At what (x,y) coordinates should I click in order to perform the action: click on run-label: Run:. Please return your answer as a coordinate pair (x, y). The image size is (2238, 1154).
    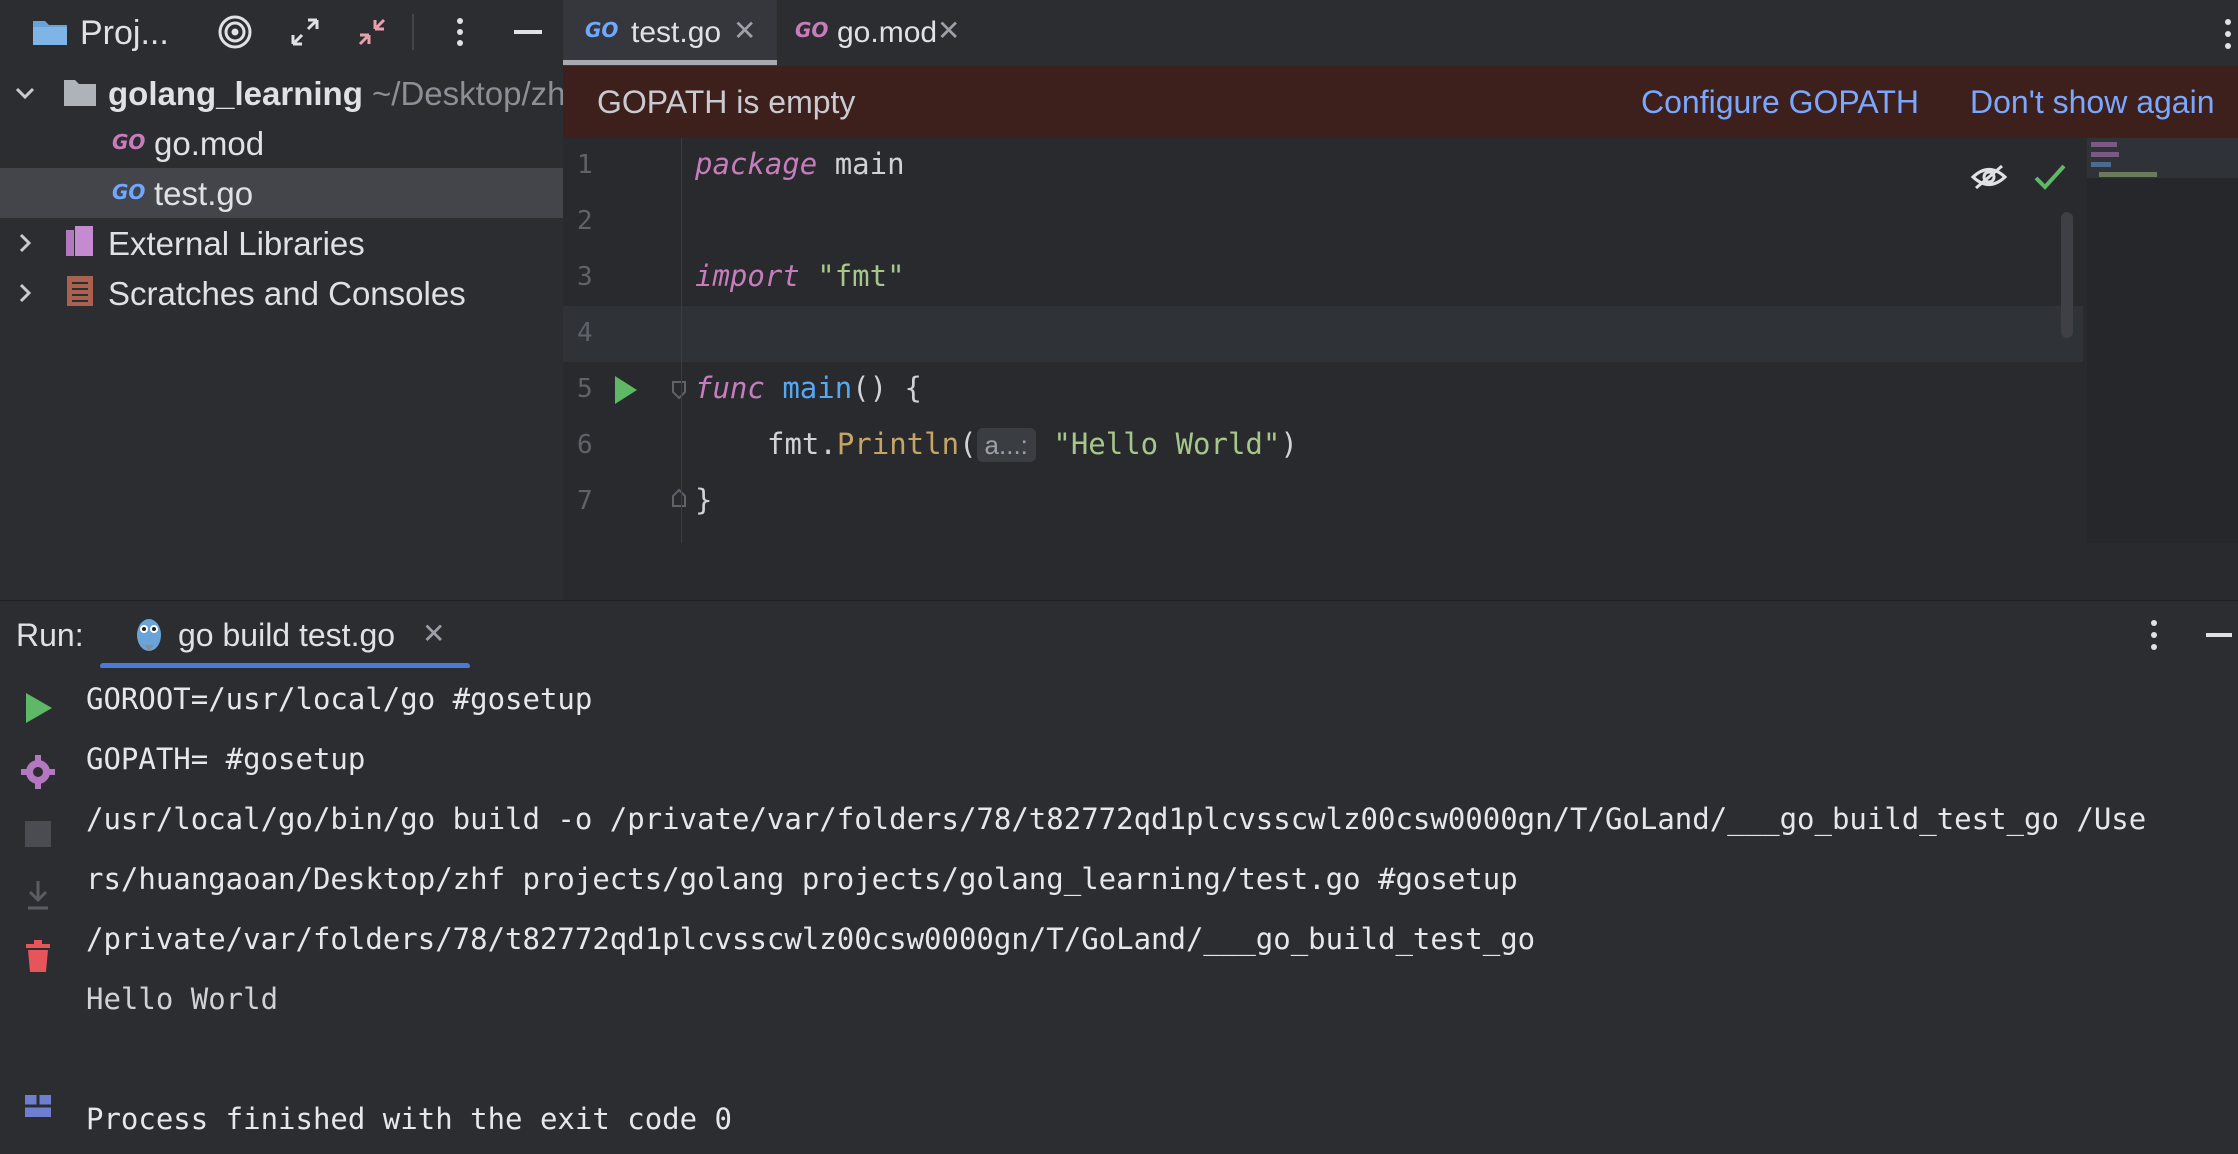
    Looking at the image, I should click on (50, 635).